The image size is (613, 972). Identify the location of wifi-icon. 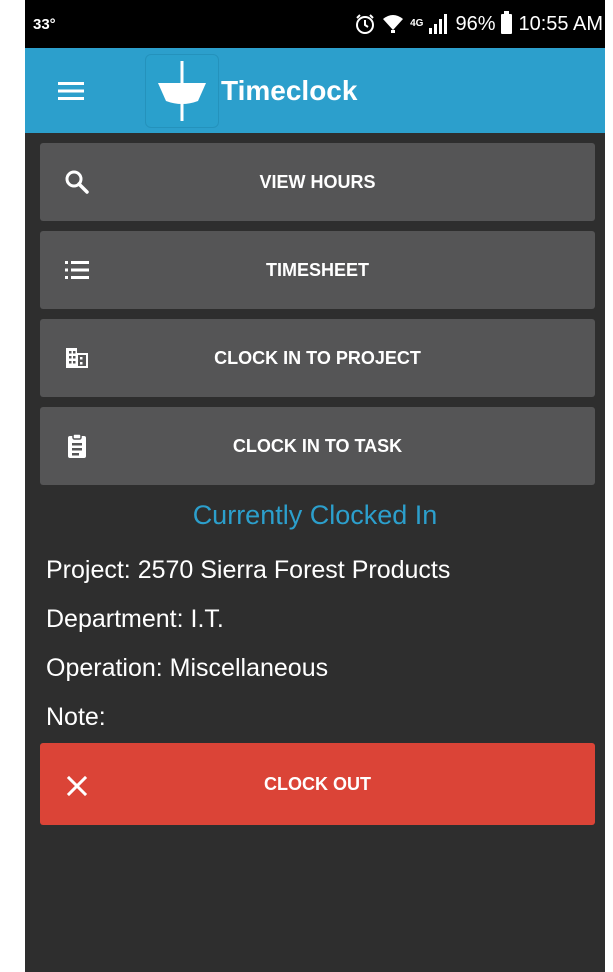
(393, 24).